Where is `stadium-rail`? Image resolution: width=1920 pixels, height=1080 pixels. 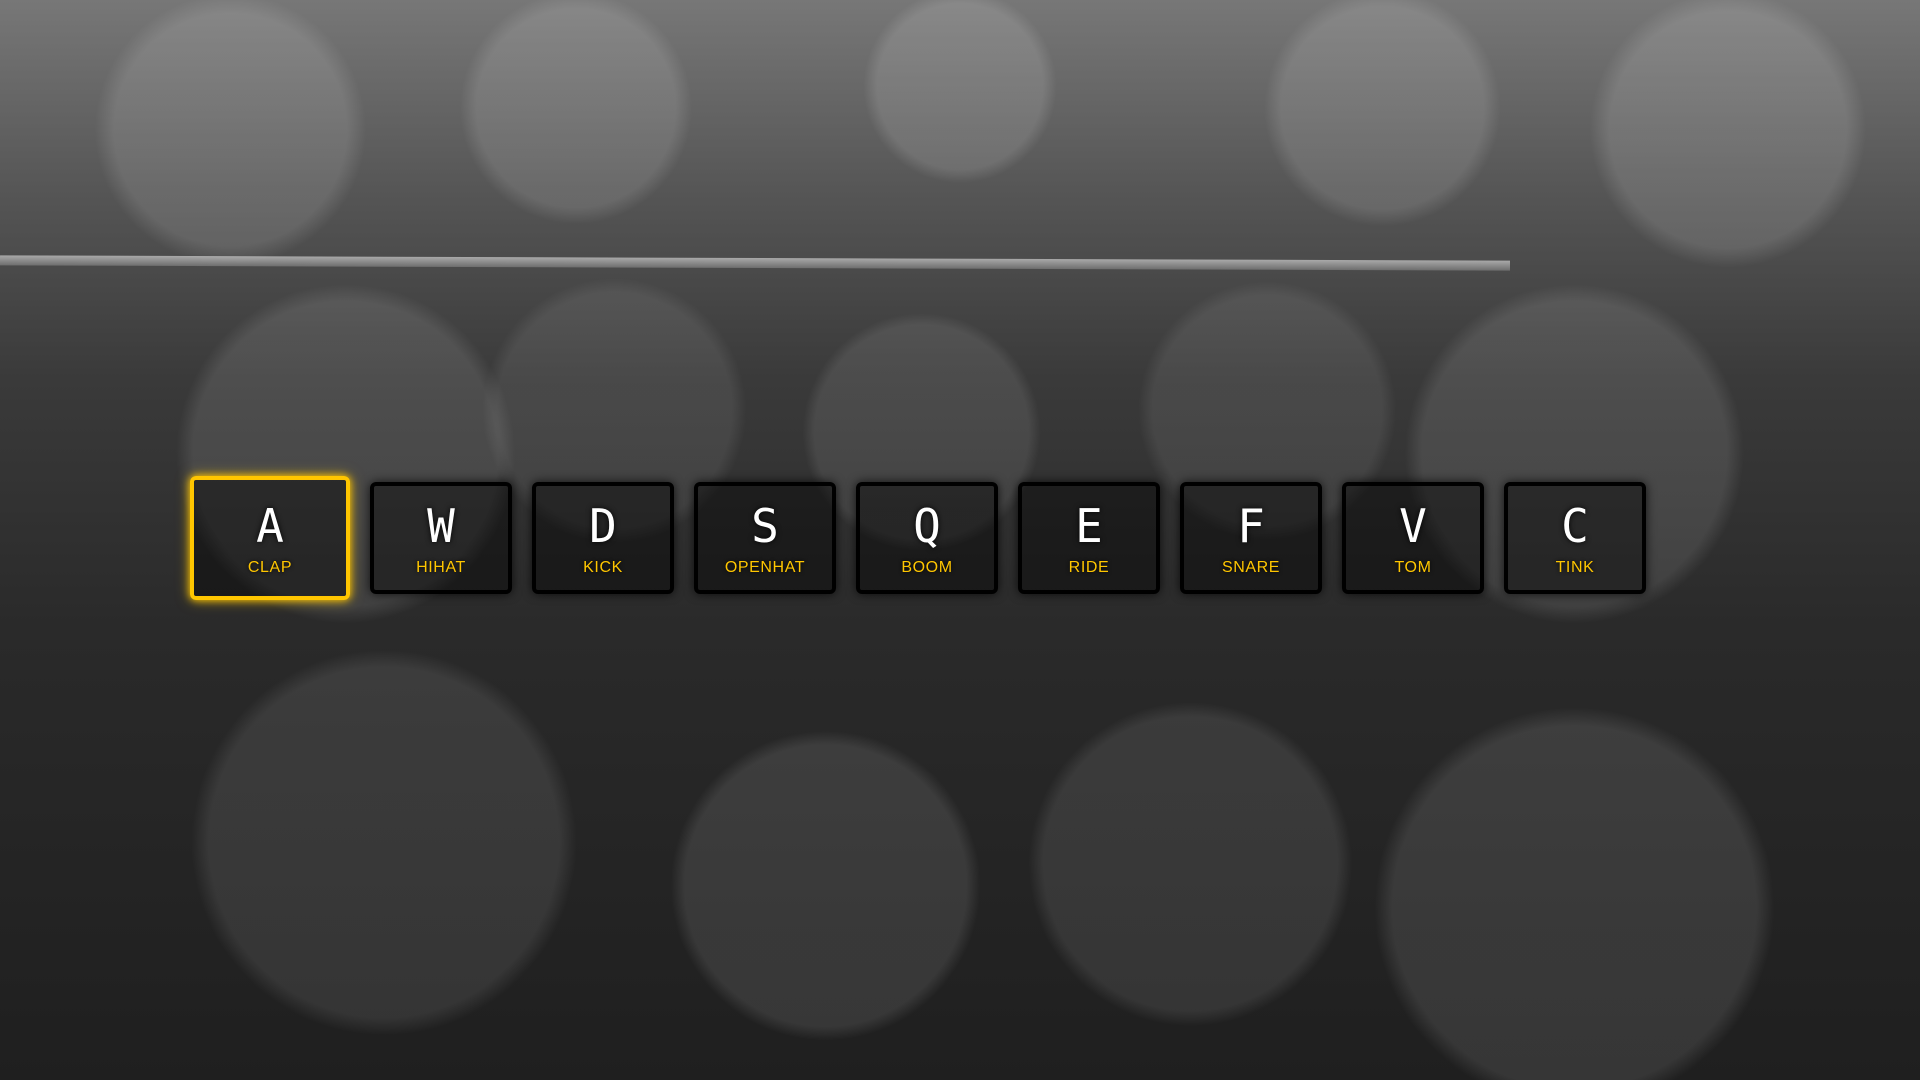 stadium-rail is located at coordinates (755, 263).